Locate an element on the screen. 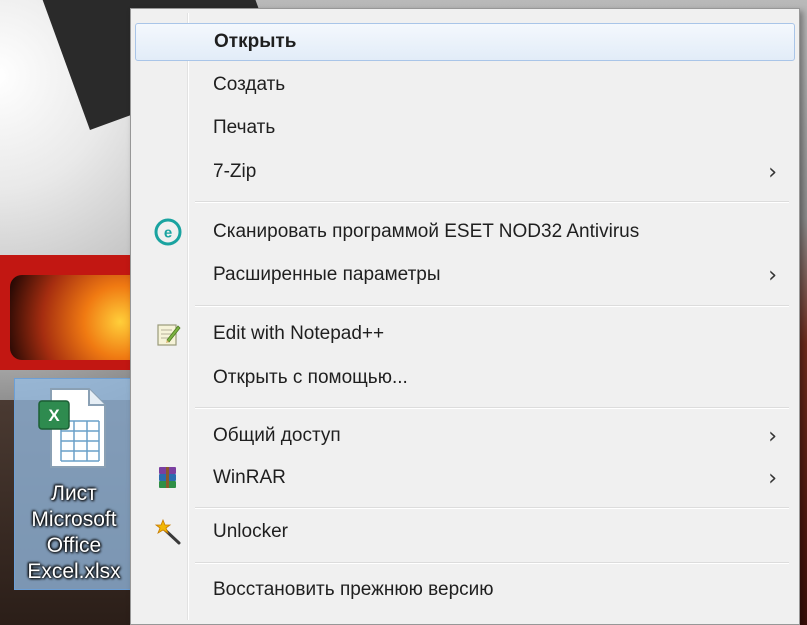  menu-item-label: 7-Zip is located at coordinates (235, 171).